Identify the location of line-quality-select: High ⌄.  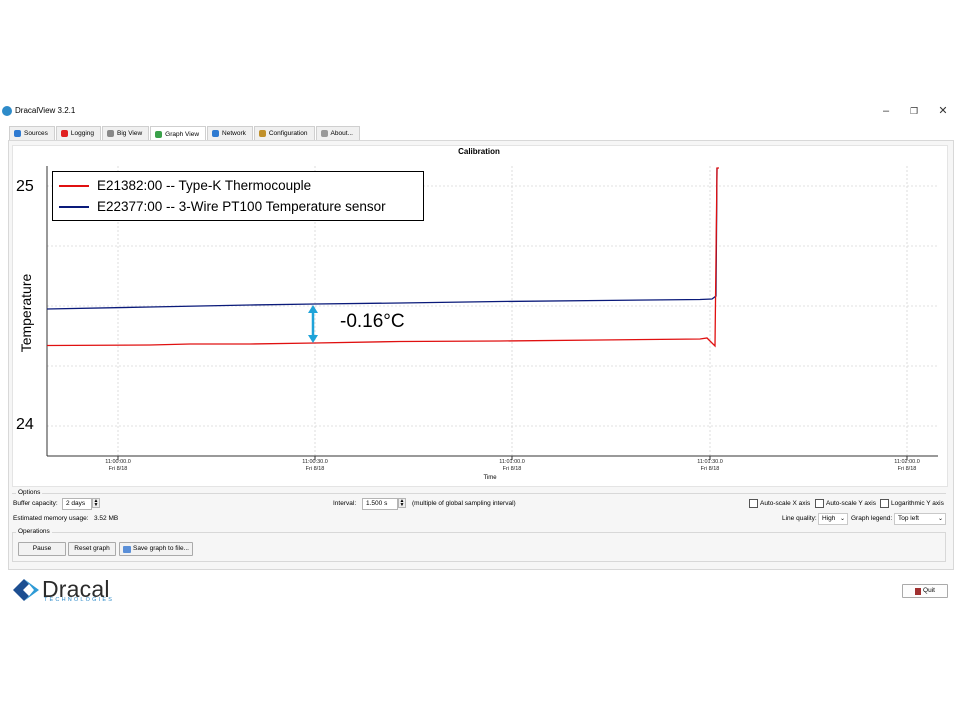
(833, 519).